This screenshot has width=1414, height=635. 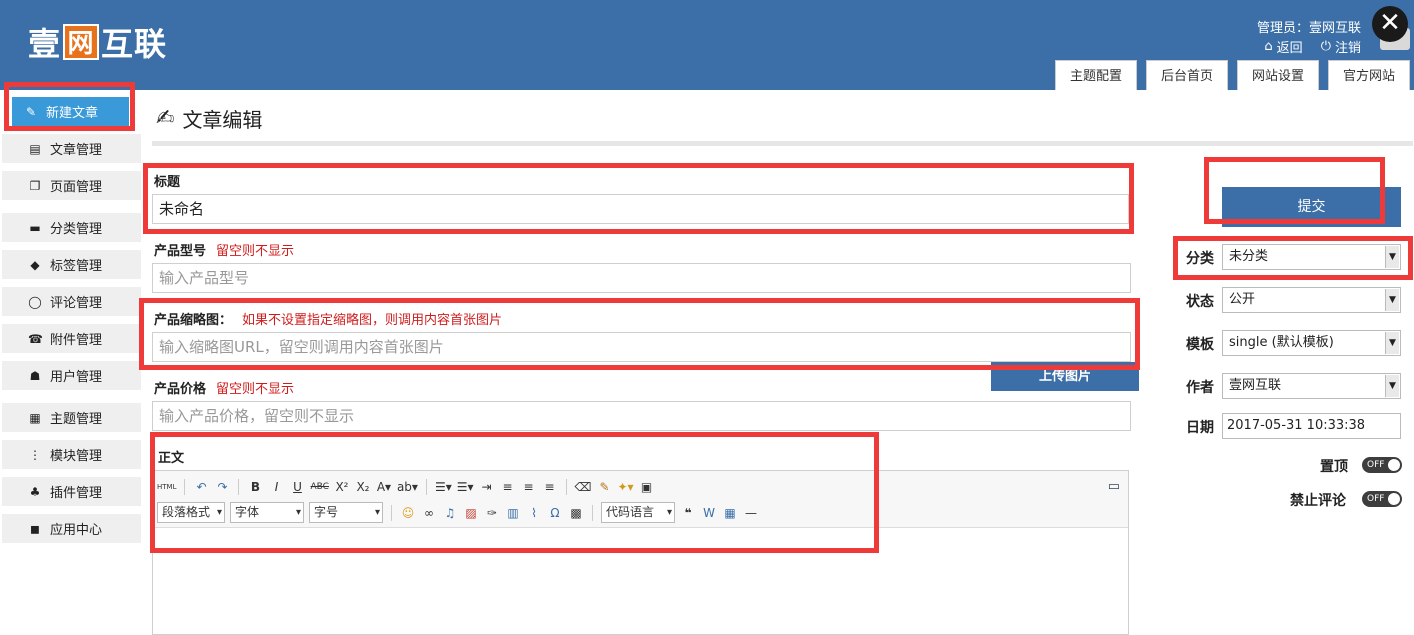 What do you see at coordinates (550, 487) in the screenshot?
I see `align-right-icon: ≡` at bounding box center [550, 487].